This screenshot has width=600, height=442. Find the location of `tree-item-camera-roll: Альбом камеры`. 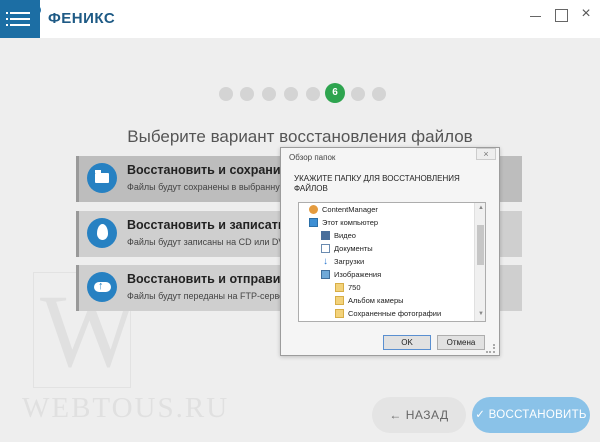

tree-item-camera-roll: Альбом камеры is located at coordinates (386, 300).